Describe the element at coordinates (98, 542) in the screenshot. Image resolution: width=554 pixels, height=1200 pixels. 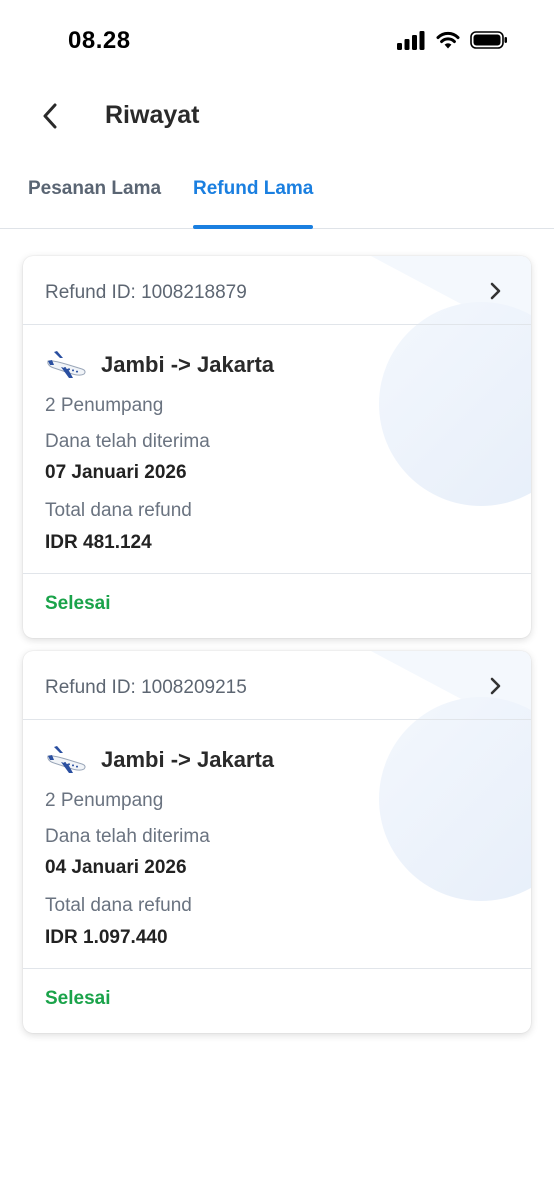
I see `total-refund-amount: IDR 481.124` at that location.